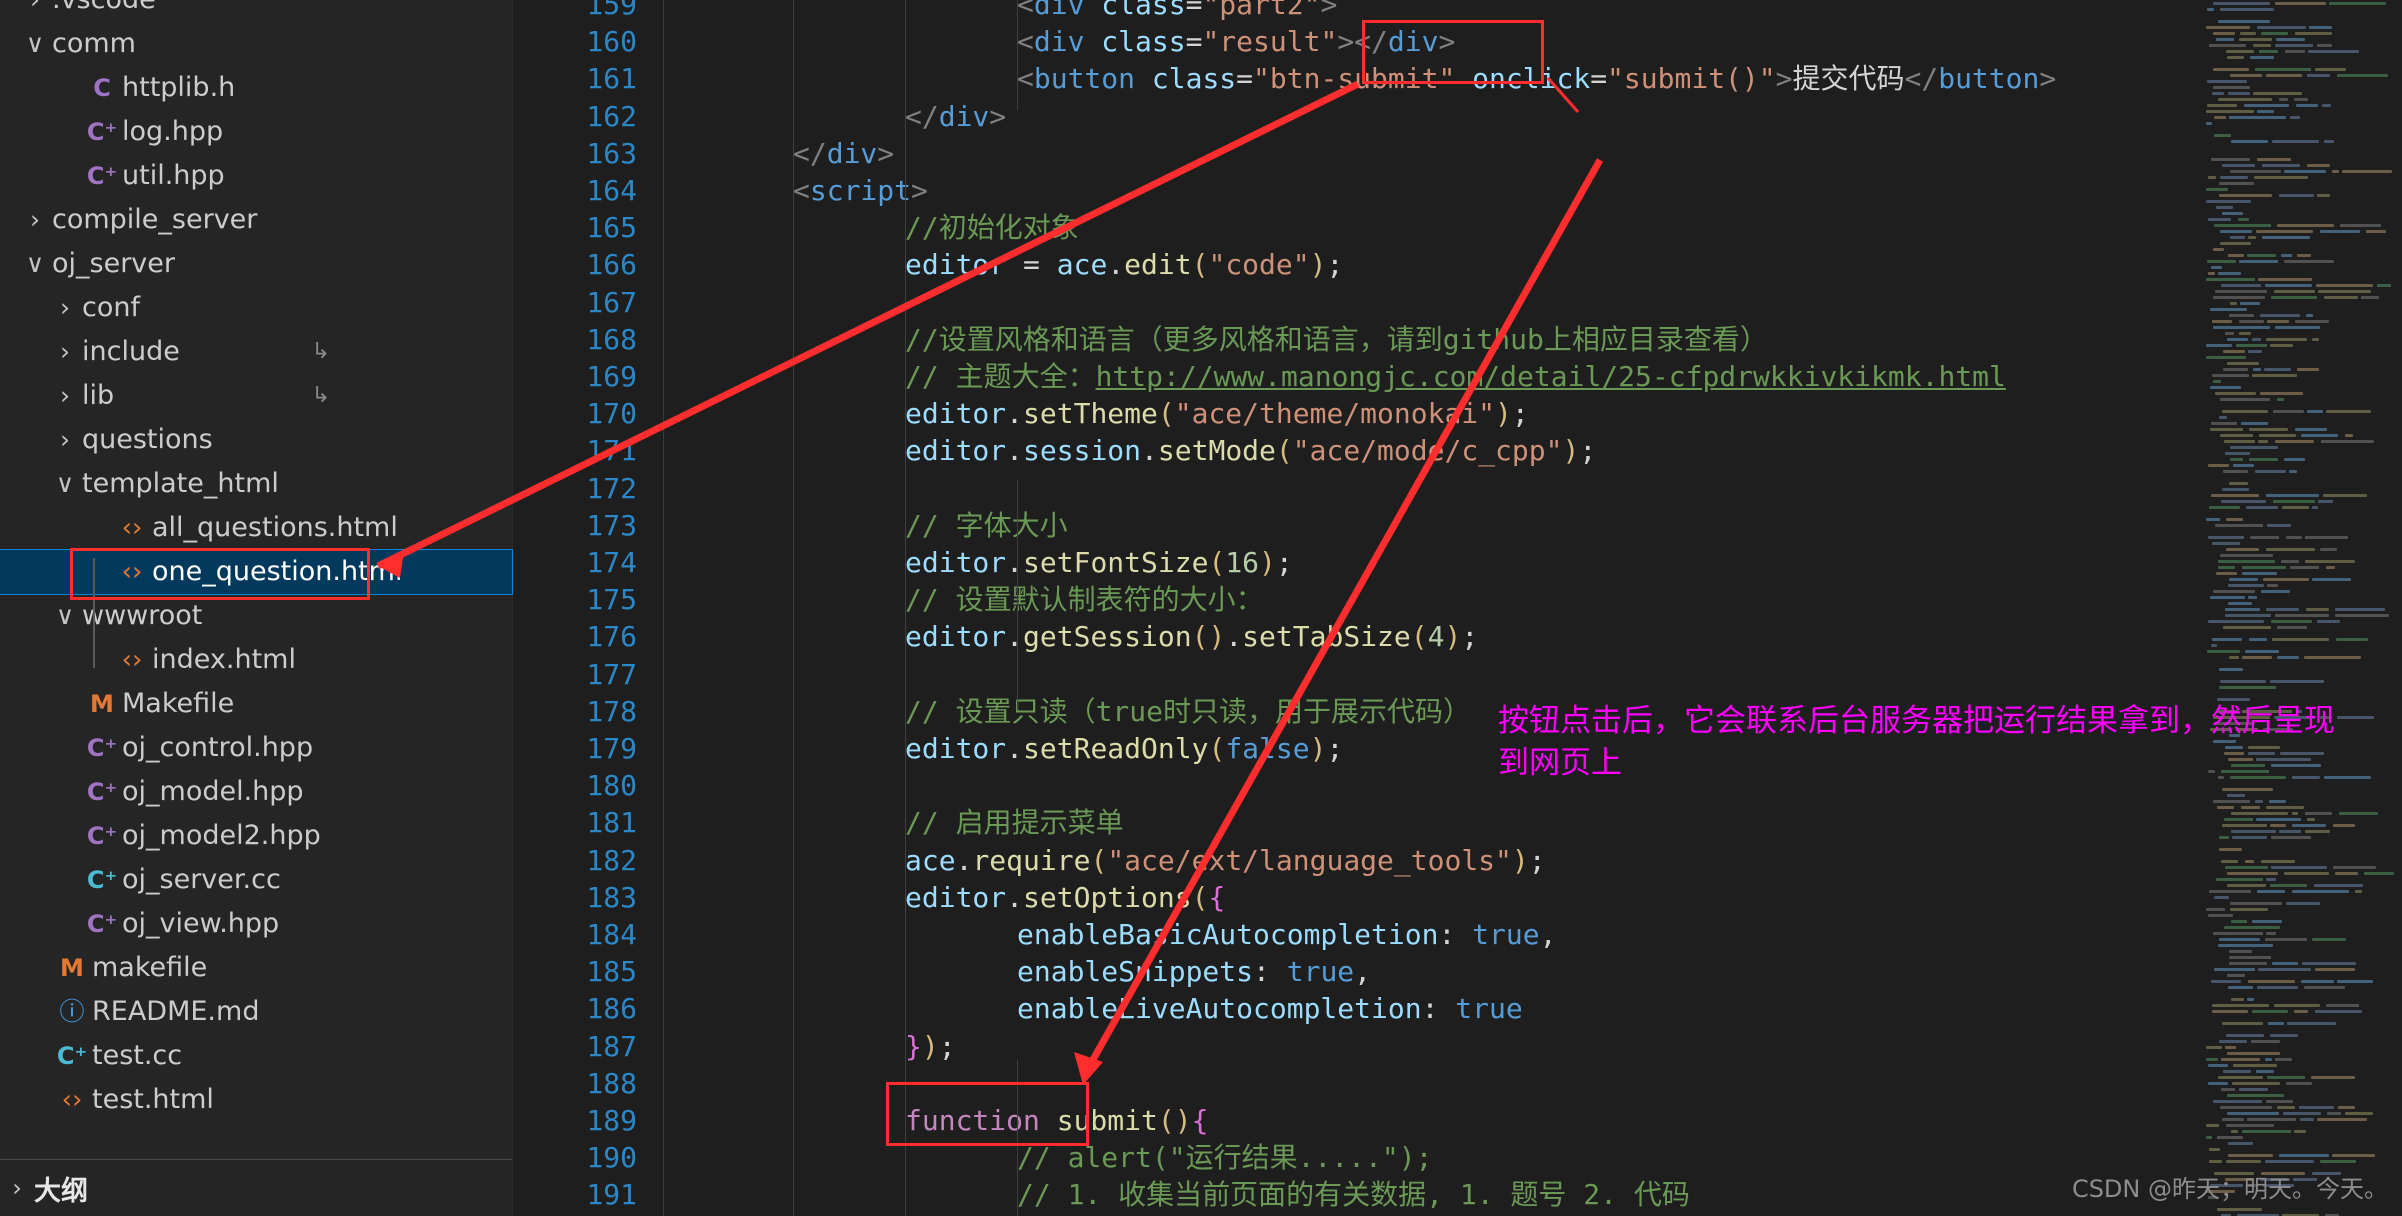 This screenshot has height=1216, width=2402. What do you see at coordinates (986, 525) in the screenshot?
I see `code-line: // 字体大小` at bounding box center [986, 525].